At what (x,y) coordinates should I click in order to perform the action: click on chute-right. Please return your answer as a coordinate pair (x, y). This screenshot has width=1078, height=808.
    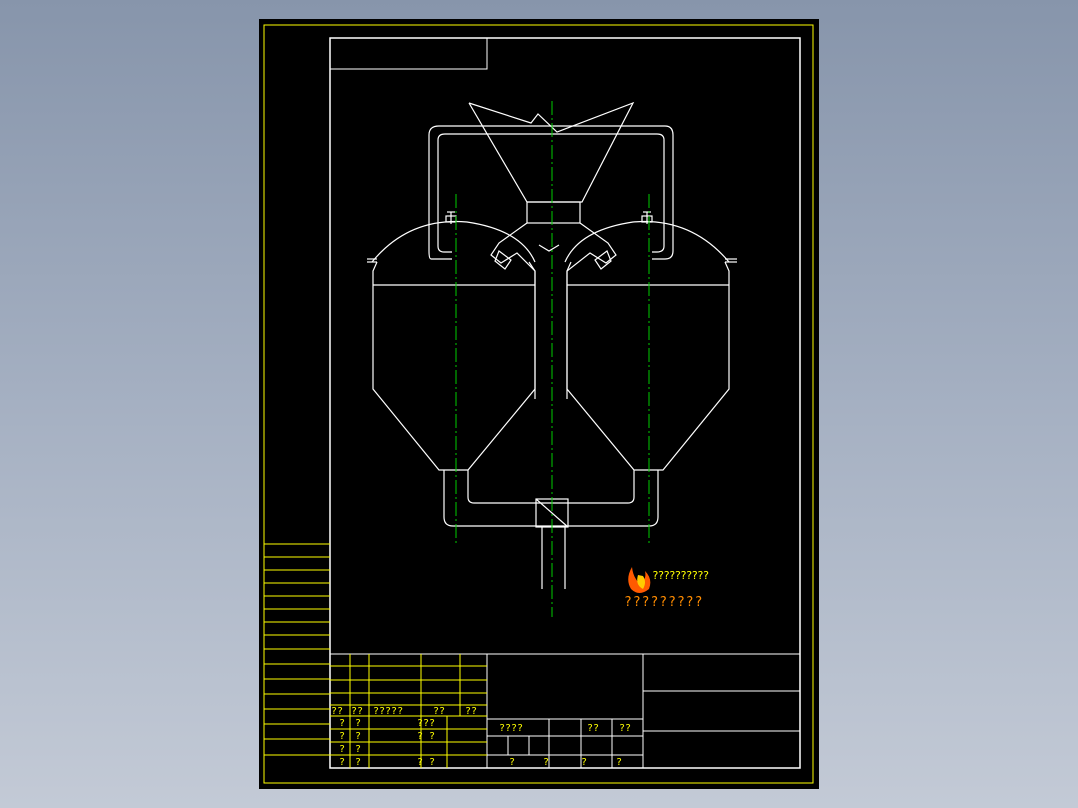
    Looking at the image, I should click on (591, 310).